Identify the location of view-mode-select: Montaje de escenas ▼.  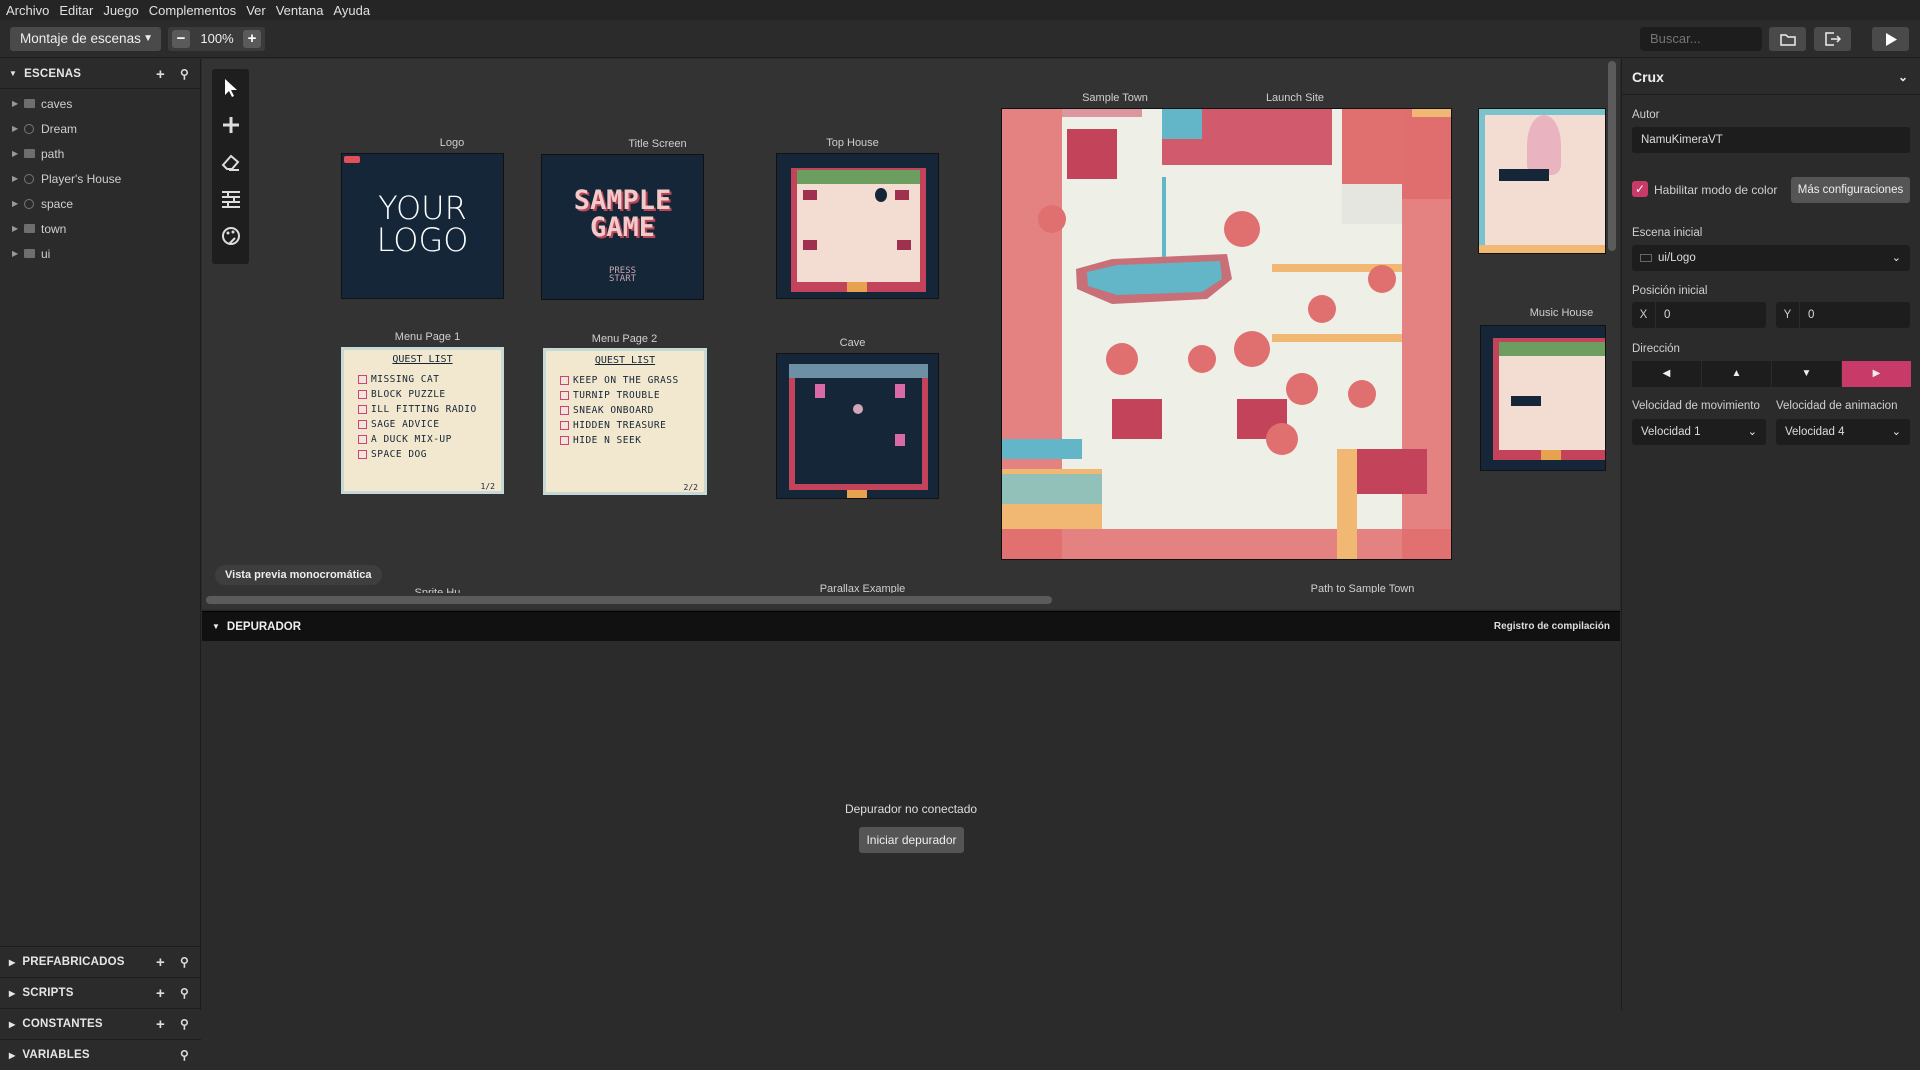
(85, 39).